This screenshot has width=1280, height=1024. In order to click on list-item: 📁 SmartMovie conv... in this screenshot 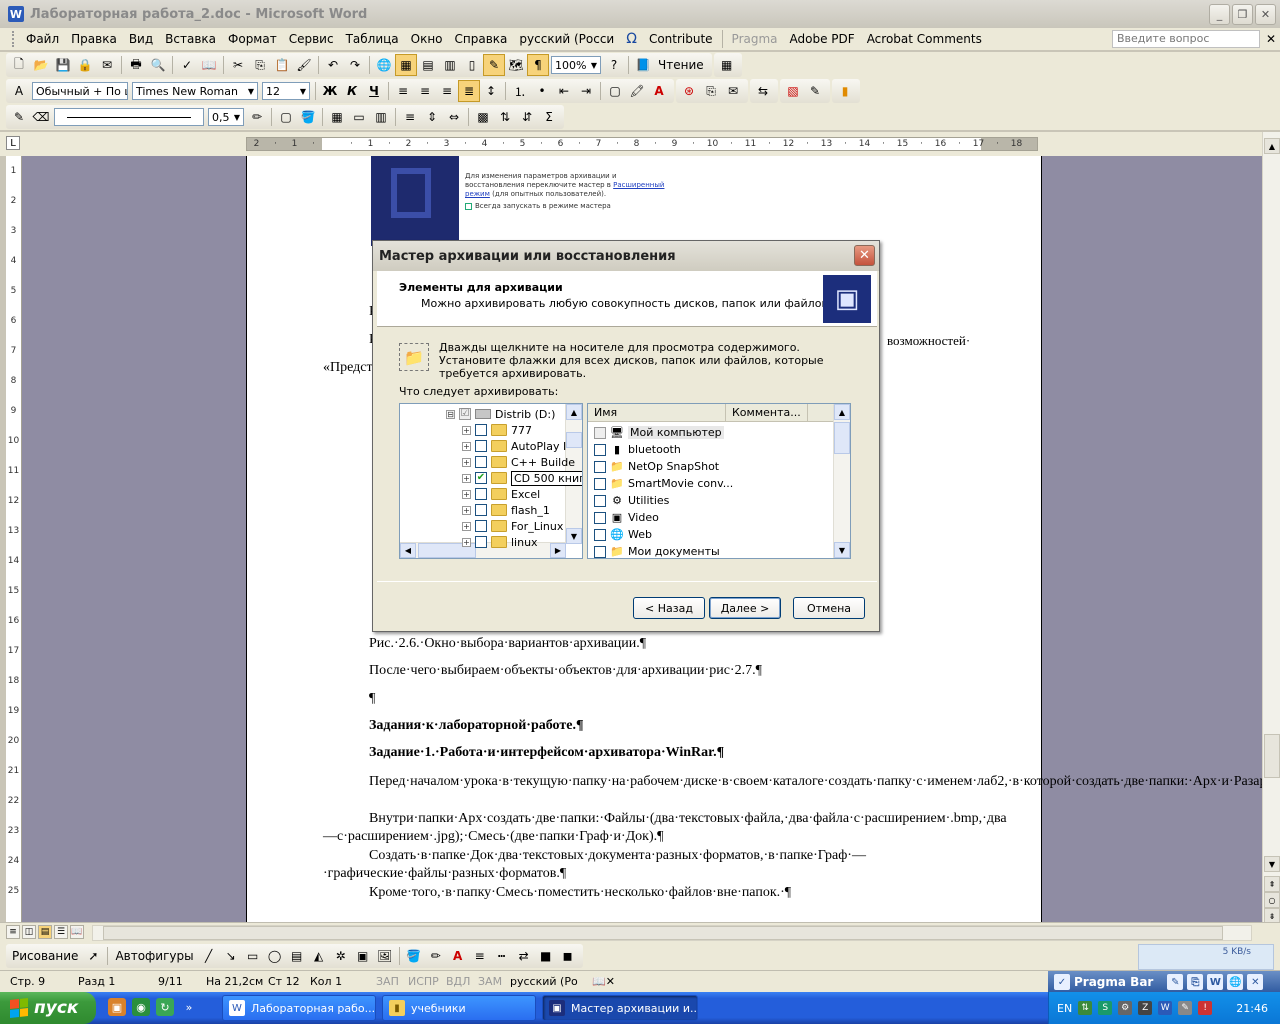, I will do `click(663, 483)`.